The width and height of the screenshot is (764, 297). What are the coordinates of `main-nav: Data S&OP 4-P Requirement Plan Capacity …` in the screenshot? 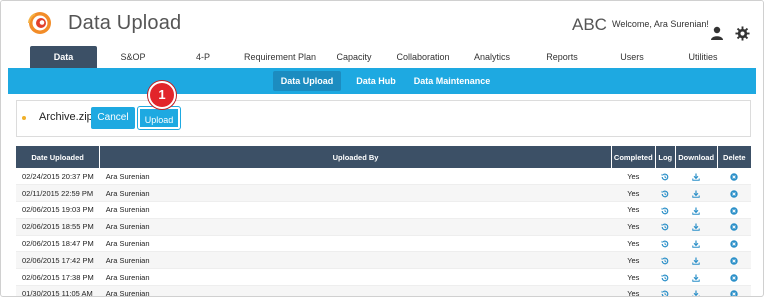 It's located at (382, 56).